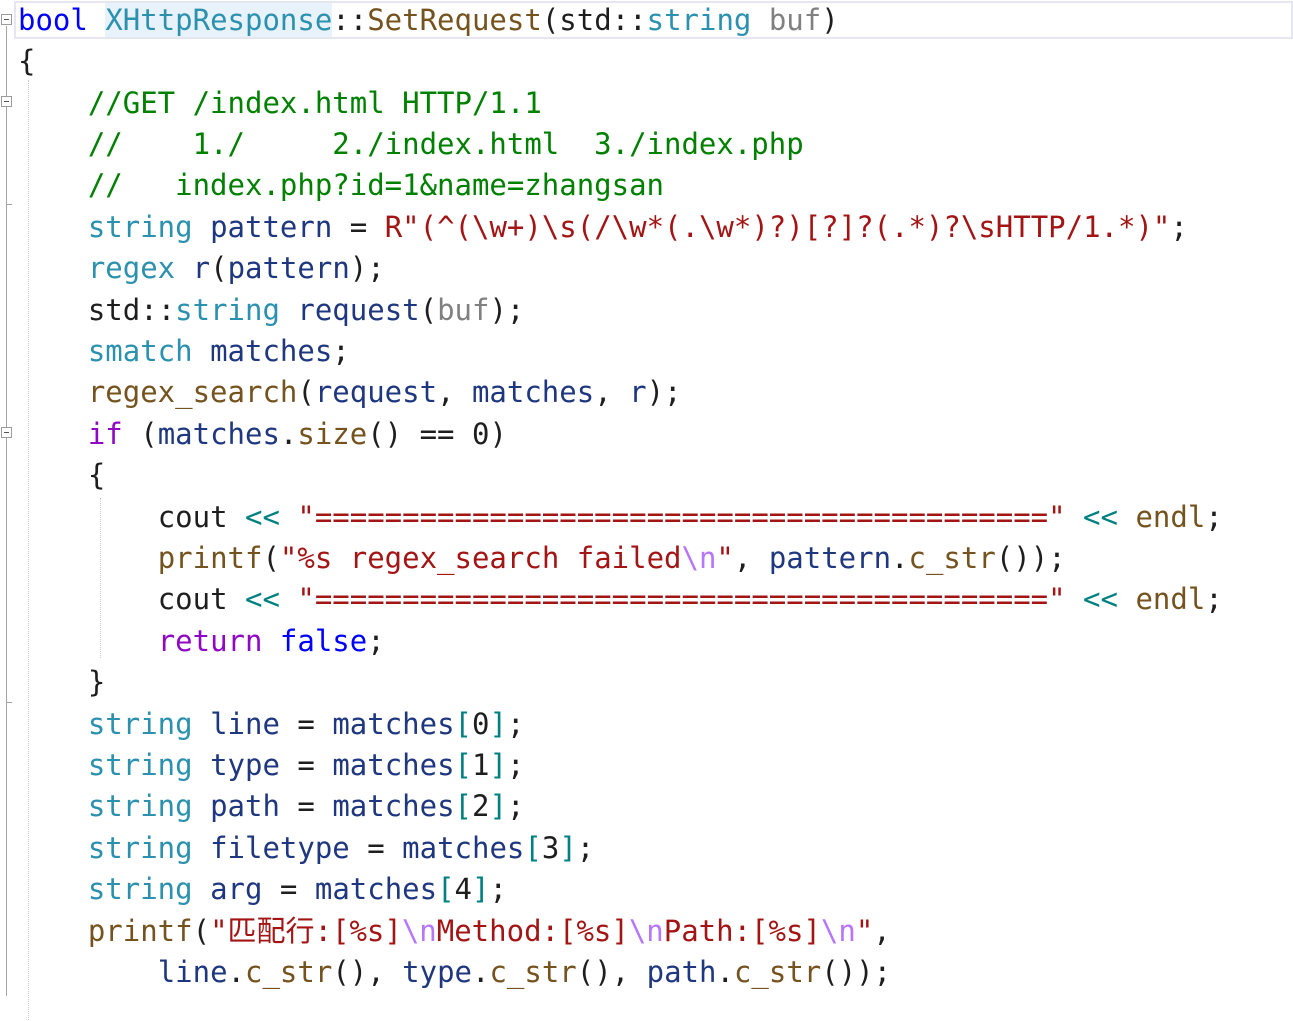 This screenshot has width=1293, height=1021. Describe the element at coordinates (481, 806) in the screenshot. I see `number-literal: 2` at that location.